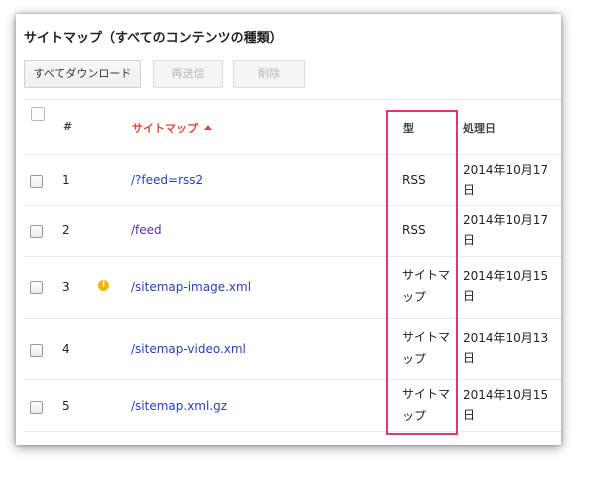 The width and height of the screenshot is (591, 478). What do you see at coordinates (66, 406) in the screenshot?
I see `row-index: 5` at bounding box center [66, 406].